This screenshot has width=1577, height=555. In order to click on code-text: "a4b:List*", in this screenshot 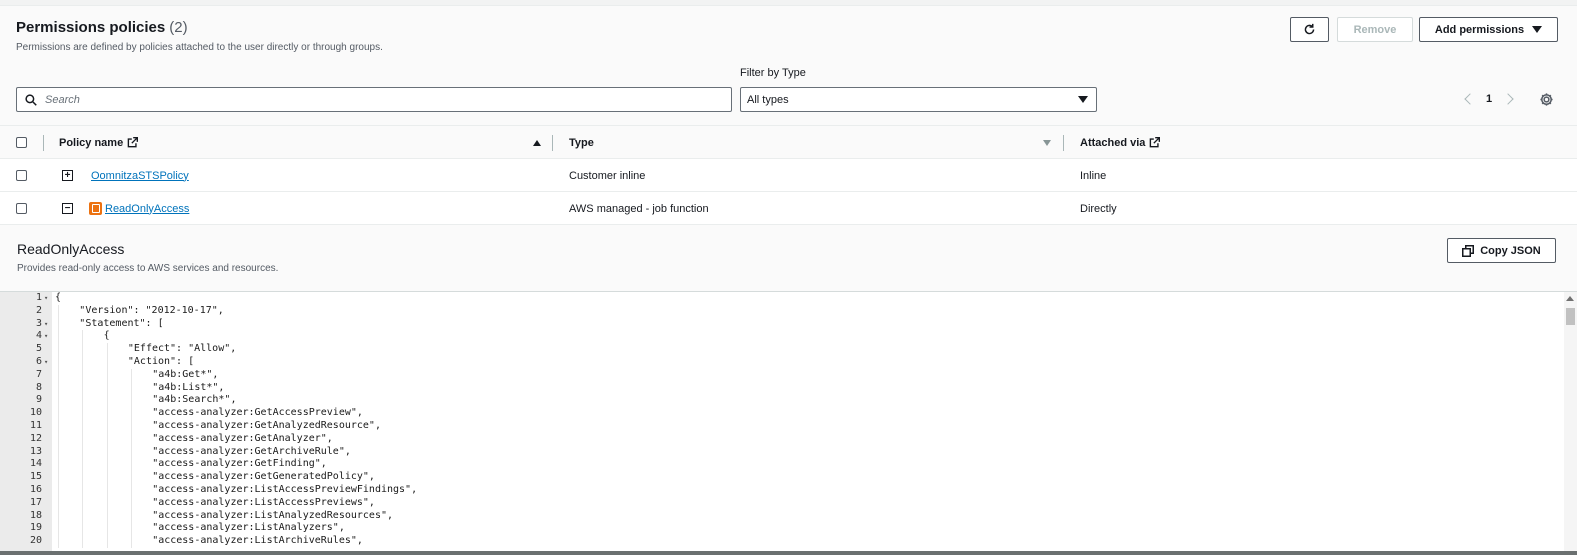, I will do `click(188, 387)`.